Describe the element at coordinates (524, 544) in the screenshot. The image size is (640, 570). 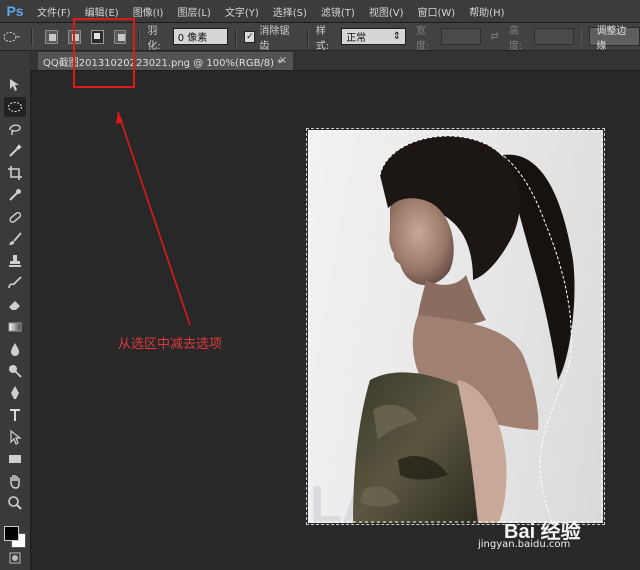
I see `watermark-url: jingyan.baidu.com` at that location.